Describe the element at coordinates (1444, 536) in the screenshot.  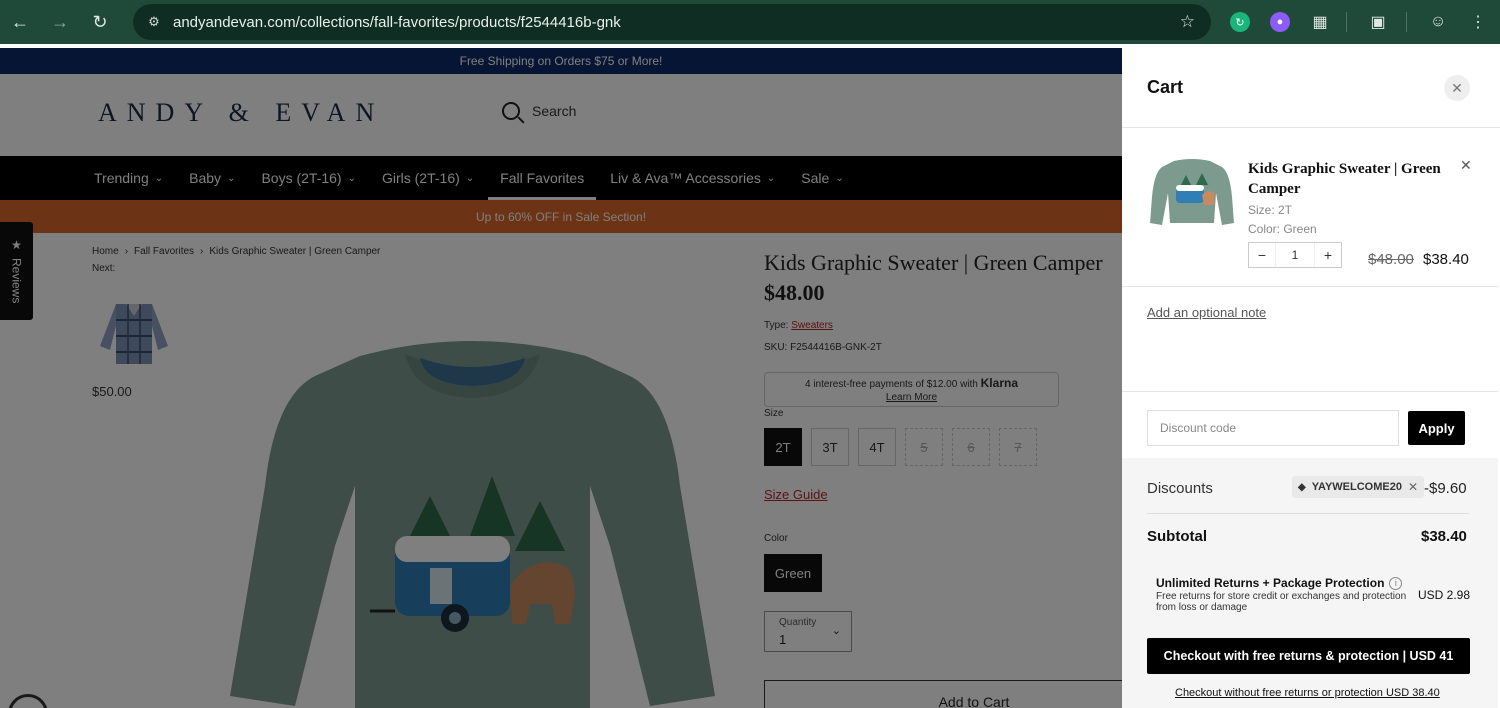
I see `subtotal-amount: $38.40` at that location.